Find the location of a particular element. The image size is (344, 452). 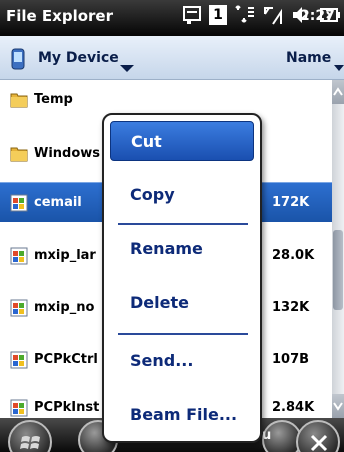

file-size: 107B is located at coordinates (291, 359).